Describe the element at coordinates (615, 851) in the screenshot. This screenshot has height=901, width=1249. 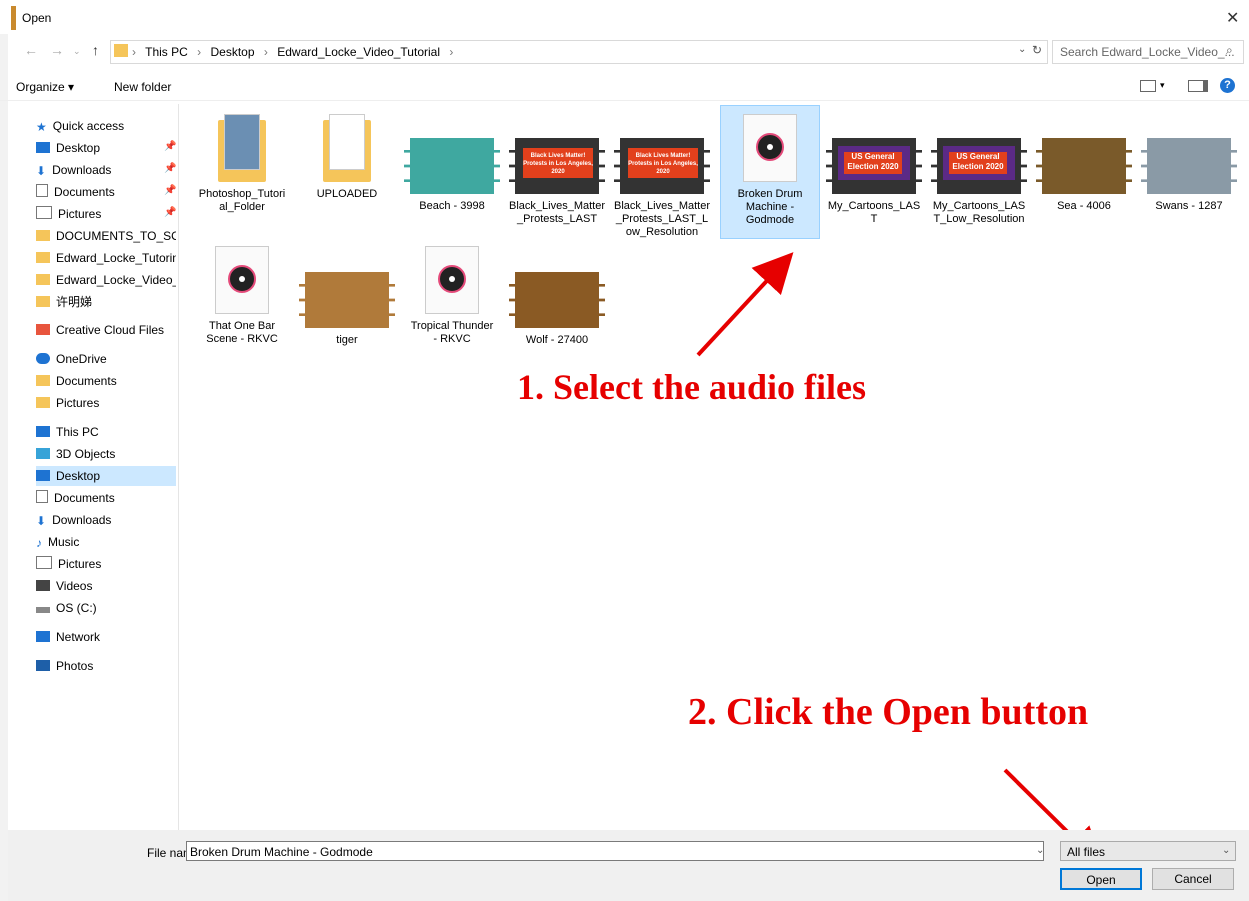
I see `file-name-input: Broken Drum Machine - Godmode` at that location.